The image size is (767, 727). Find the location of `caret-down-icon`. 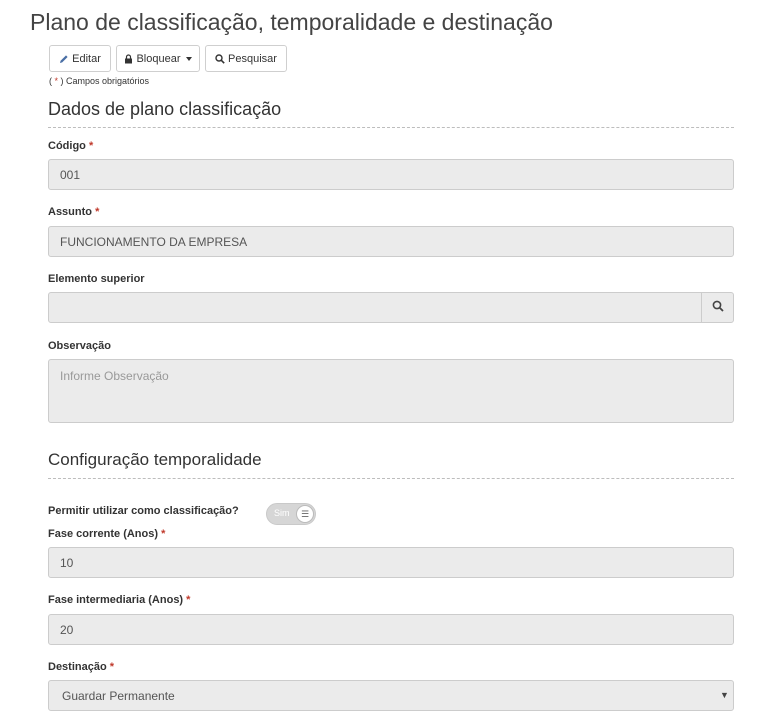

caret-down-icon is located at coordinates (188, 58).